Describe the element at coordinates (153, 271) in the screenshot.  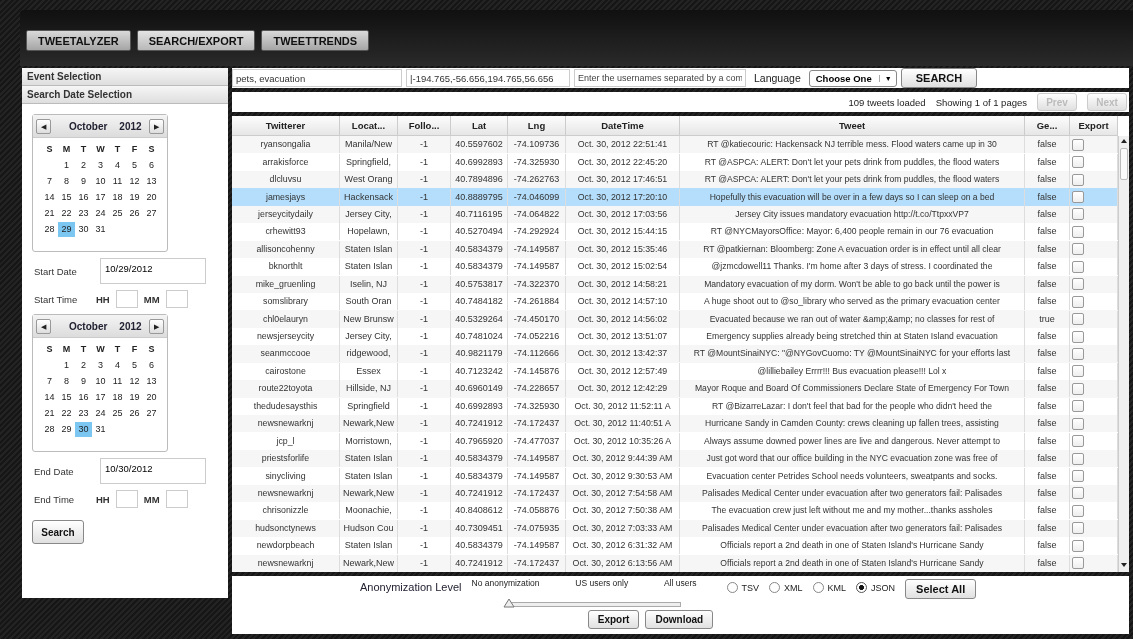
I see `date-field: 10/29/2012` at that location.